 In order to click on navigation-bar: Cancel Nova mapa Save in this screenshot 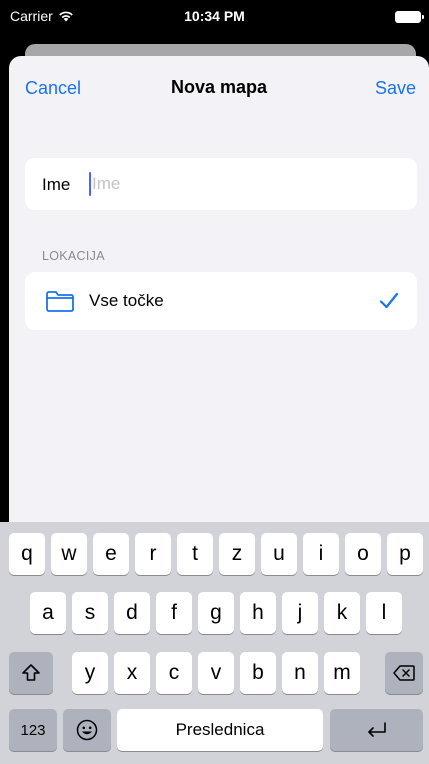, I will do `click(219, 88)`.